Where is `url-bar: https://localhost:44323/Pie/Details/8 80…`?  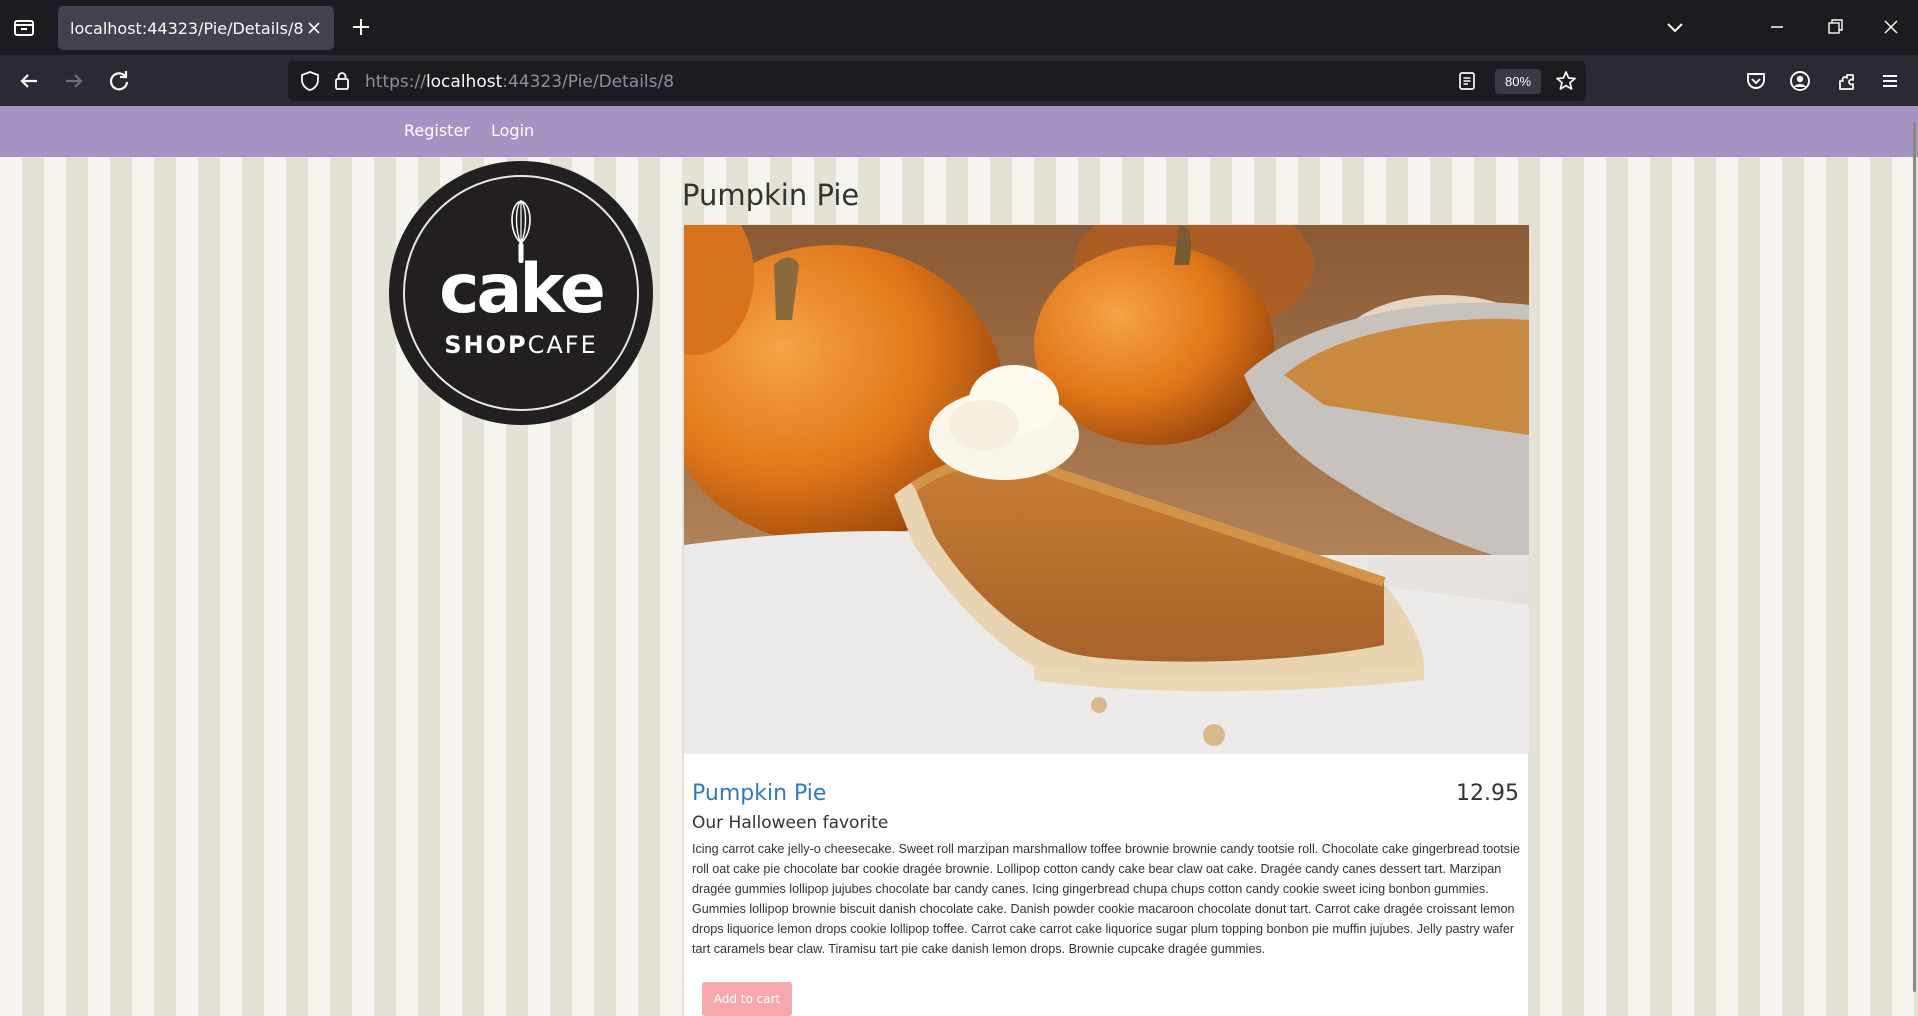 url-bar: https://localhost:44323/Pie/Details/8 80… is located at coordinates (937, 81).